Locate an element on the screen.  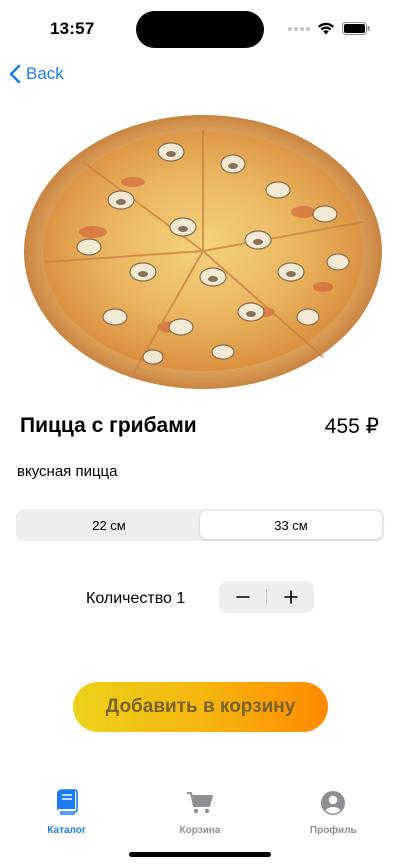
add-to-cart-label: Добавить в корзину is located at coordinates (200, 706).